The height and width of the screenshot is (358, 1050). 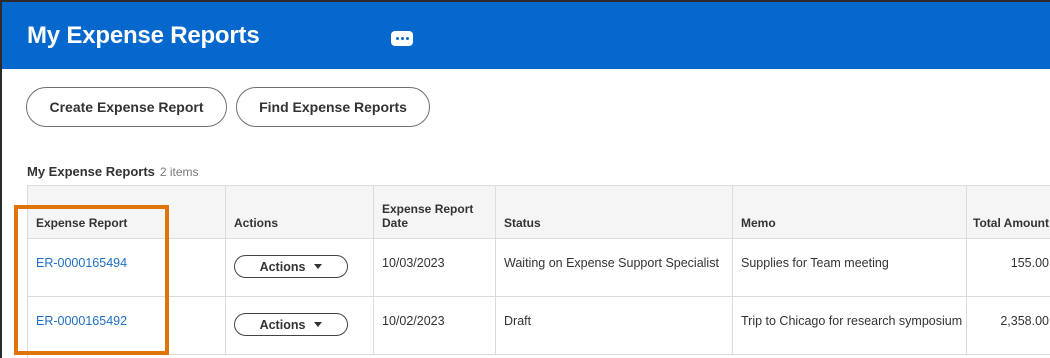 What do you see at coordinates (126, 107) in the screenshot?
I see `create-expense-report-button: Create Expense Report` at bounding box center [126, 107].